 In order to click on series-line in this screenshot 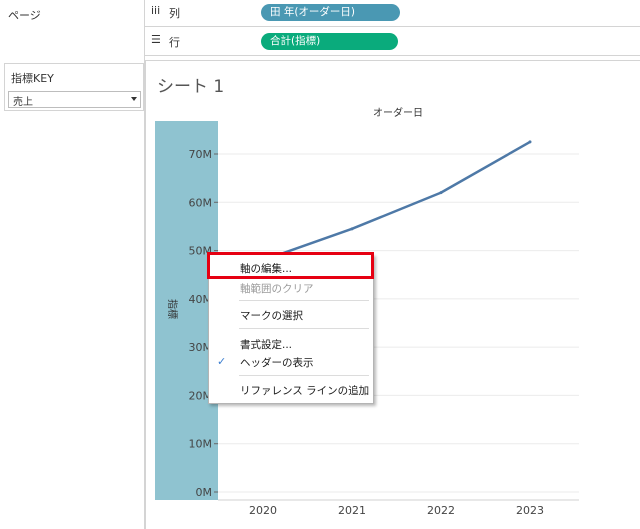, I will do `click(396, 201)`.